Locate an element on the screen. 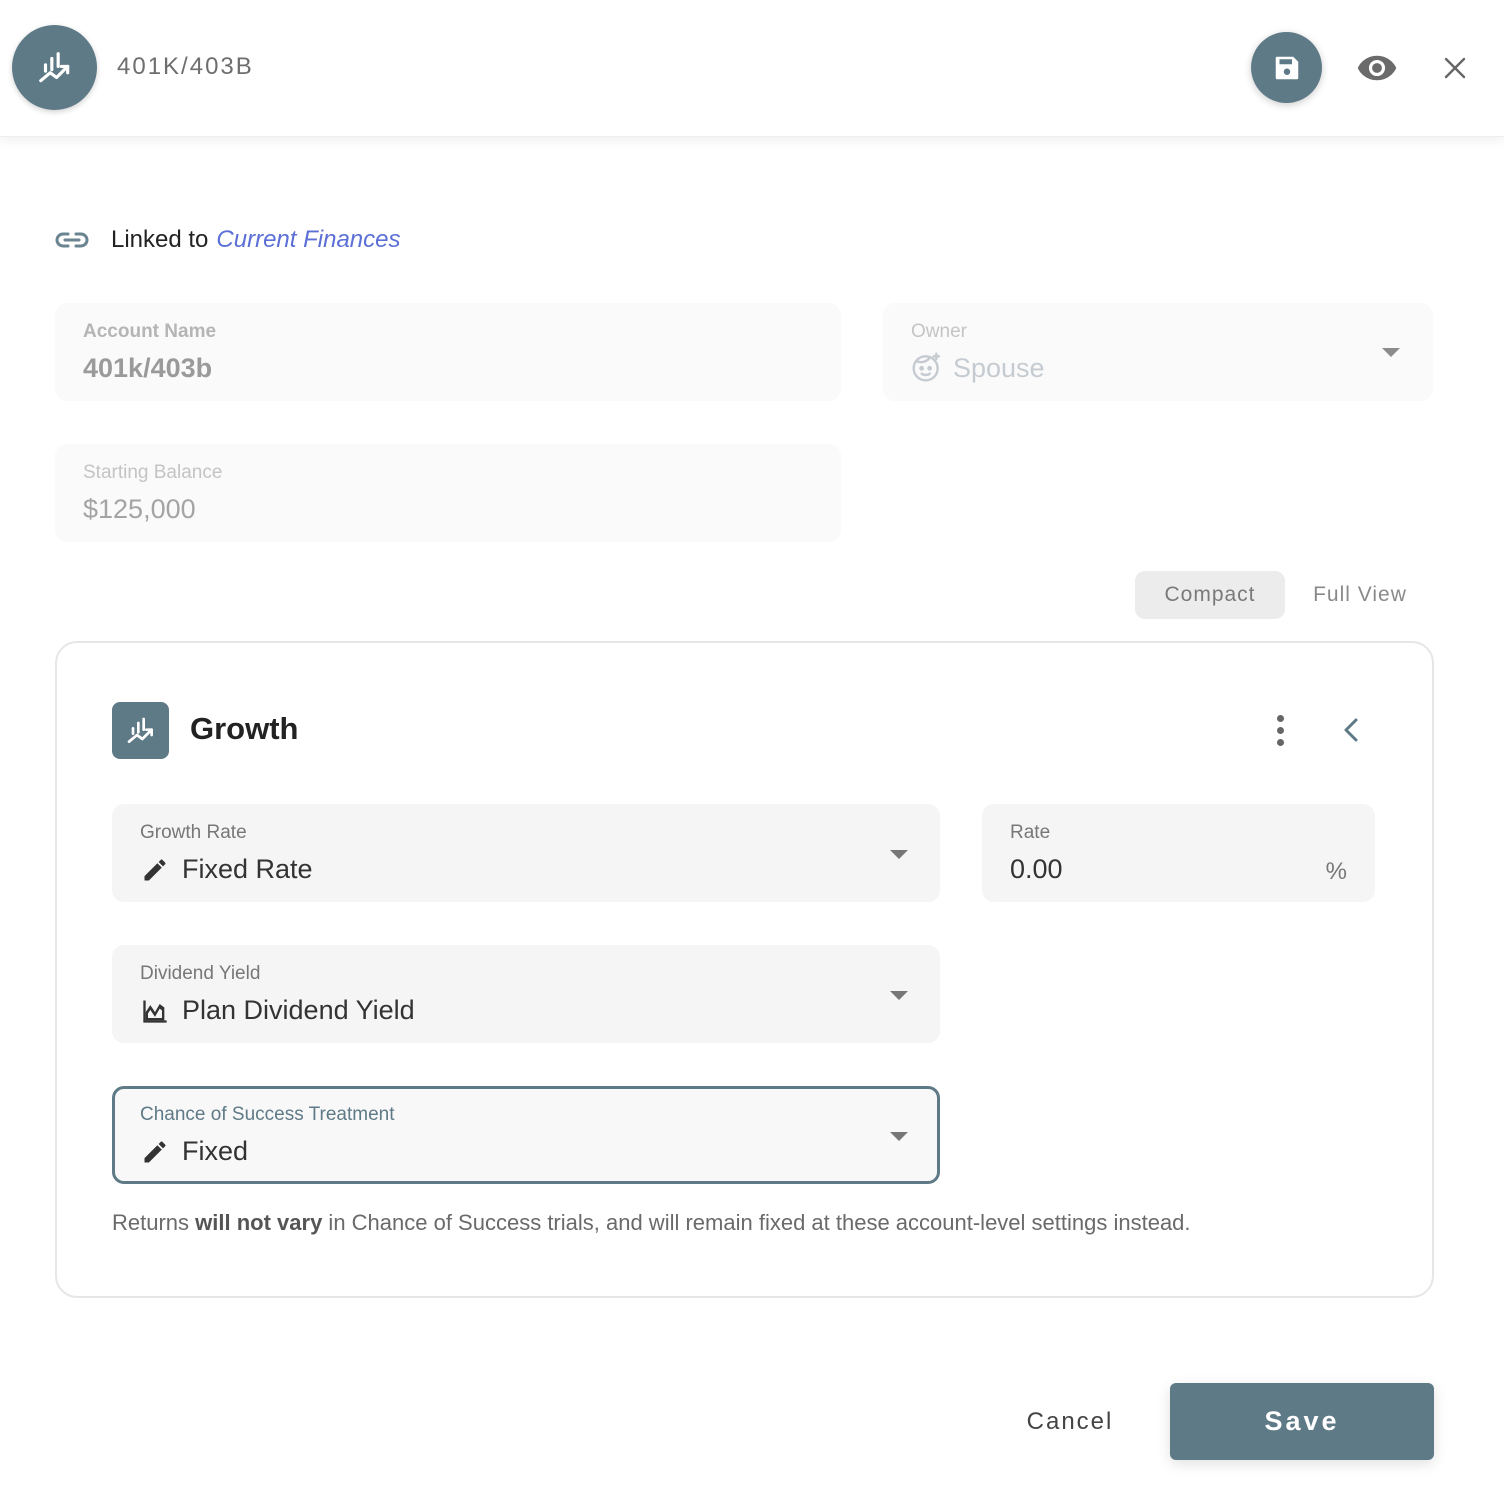 This screenshot has height=1494, width=1504. eye-icon is located at coordinates (1377, 68).